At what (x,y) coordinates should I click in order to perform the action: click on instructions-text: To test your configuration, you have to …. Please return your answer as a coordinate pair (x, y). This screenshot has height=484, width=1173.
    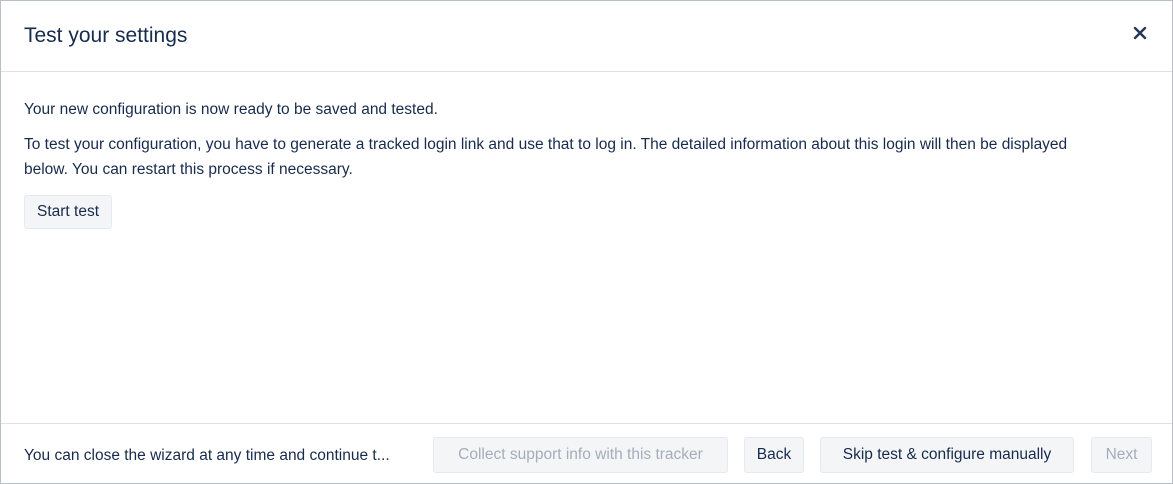
    Looking at the image, I should click on (546, 157).